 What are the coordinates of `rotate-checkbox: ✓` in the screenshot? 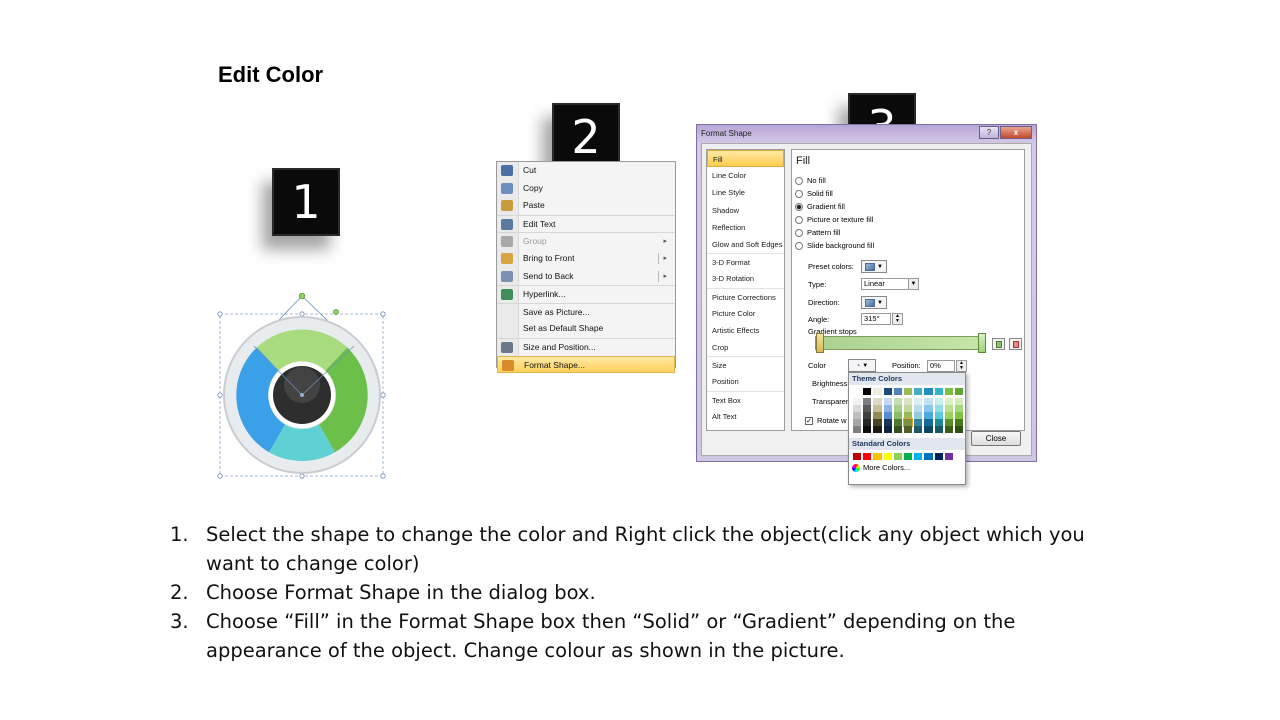 It's located at (809, 420).